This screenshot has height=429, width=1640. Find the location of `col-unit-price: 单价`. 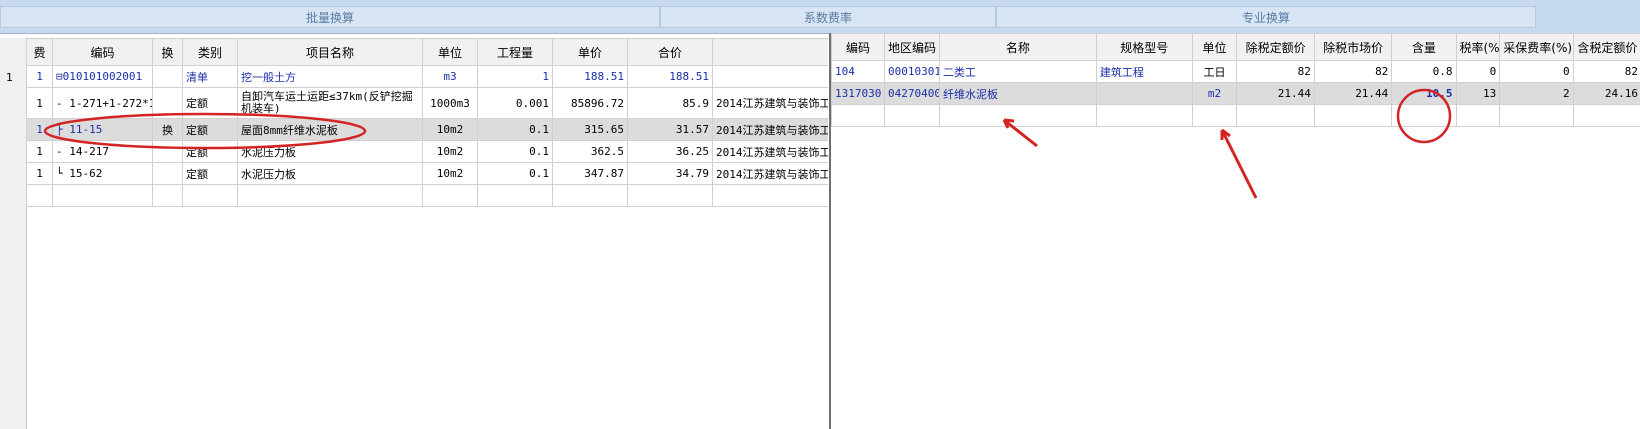

col-unit-price: 单价 is located at coordinates (590, 52).